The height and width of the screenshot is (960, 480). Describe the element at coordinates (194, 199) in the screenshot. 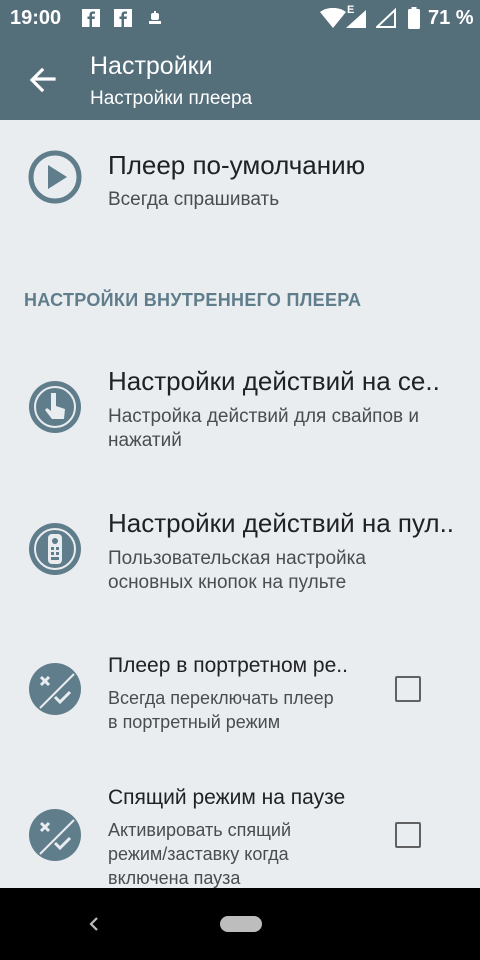

I see `pref-summary: Всегда спрашивать` at that location.